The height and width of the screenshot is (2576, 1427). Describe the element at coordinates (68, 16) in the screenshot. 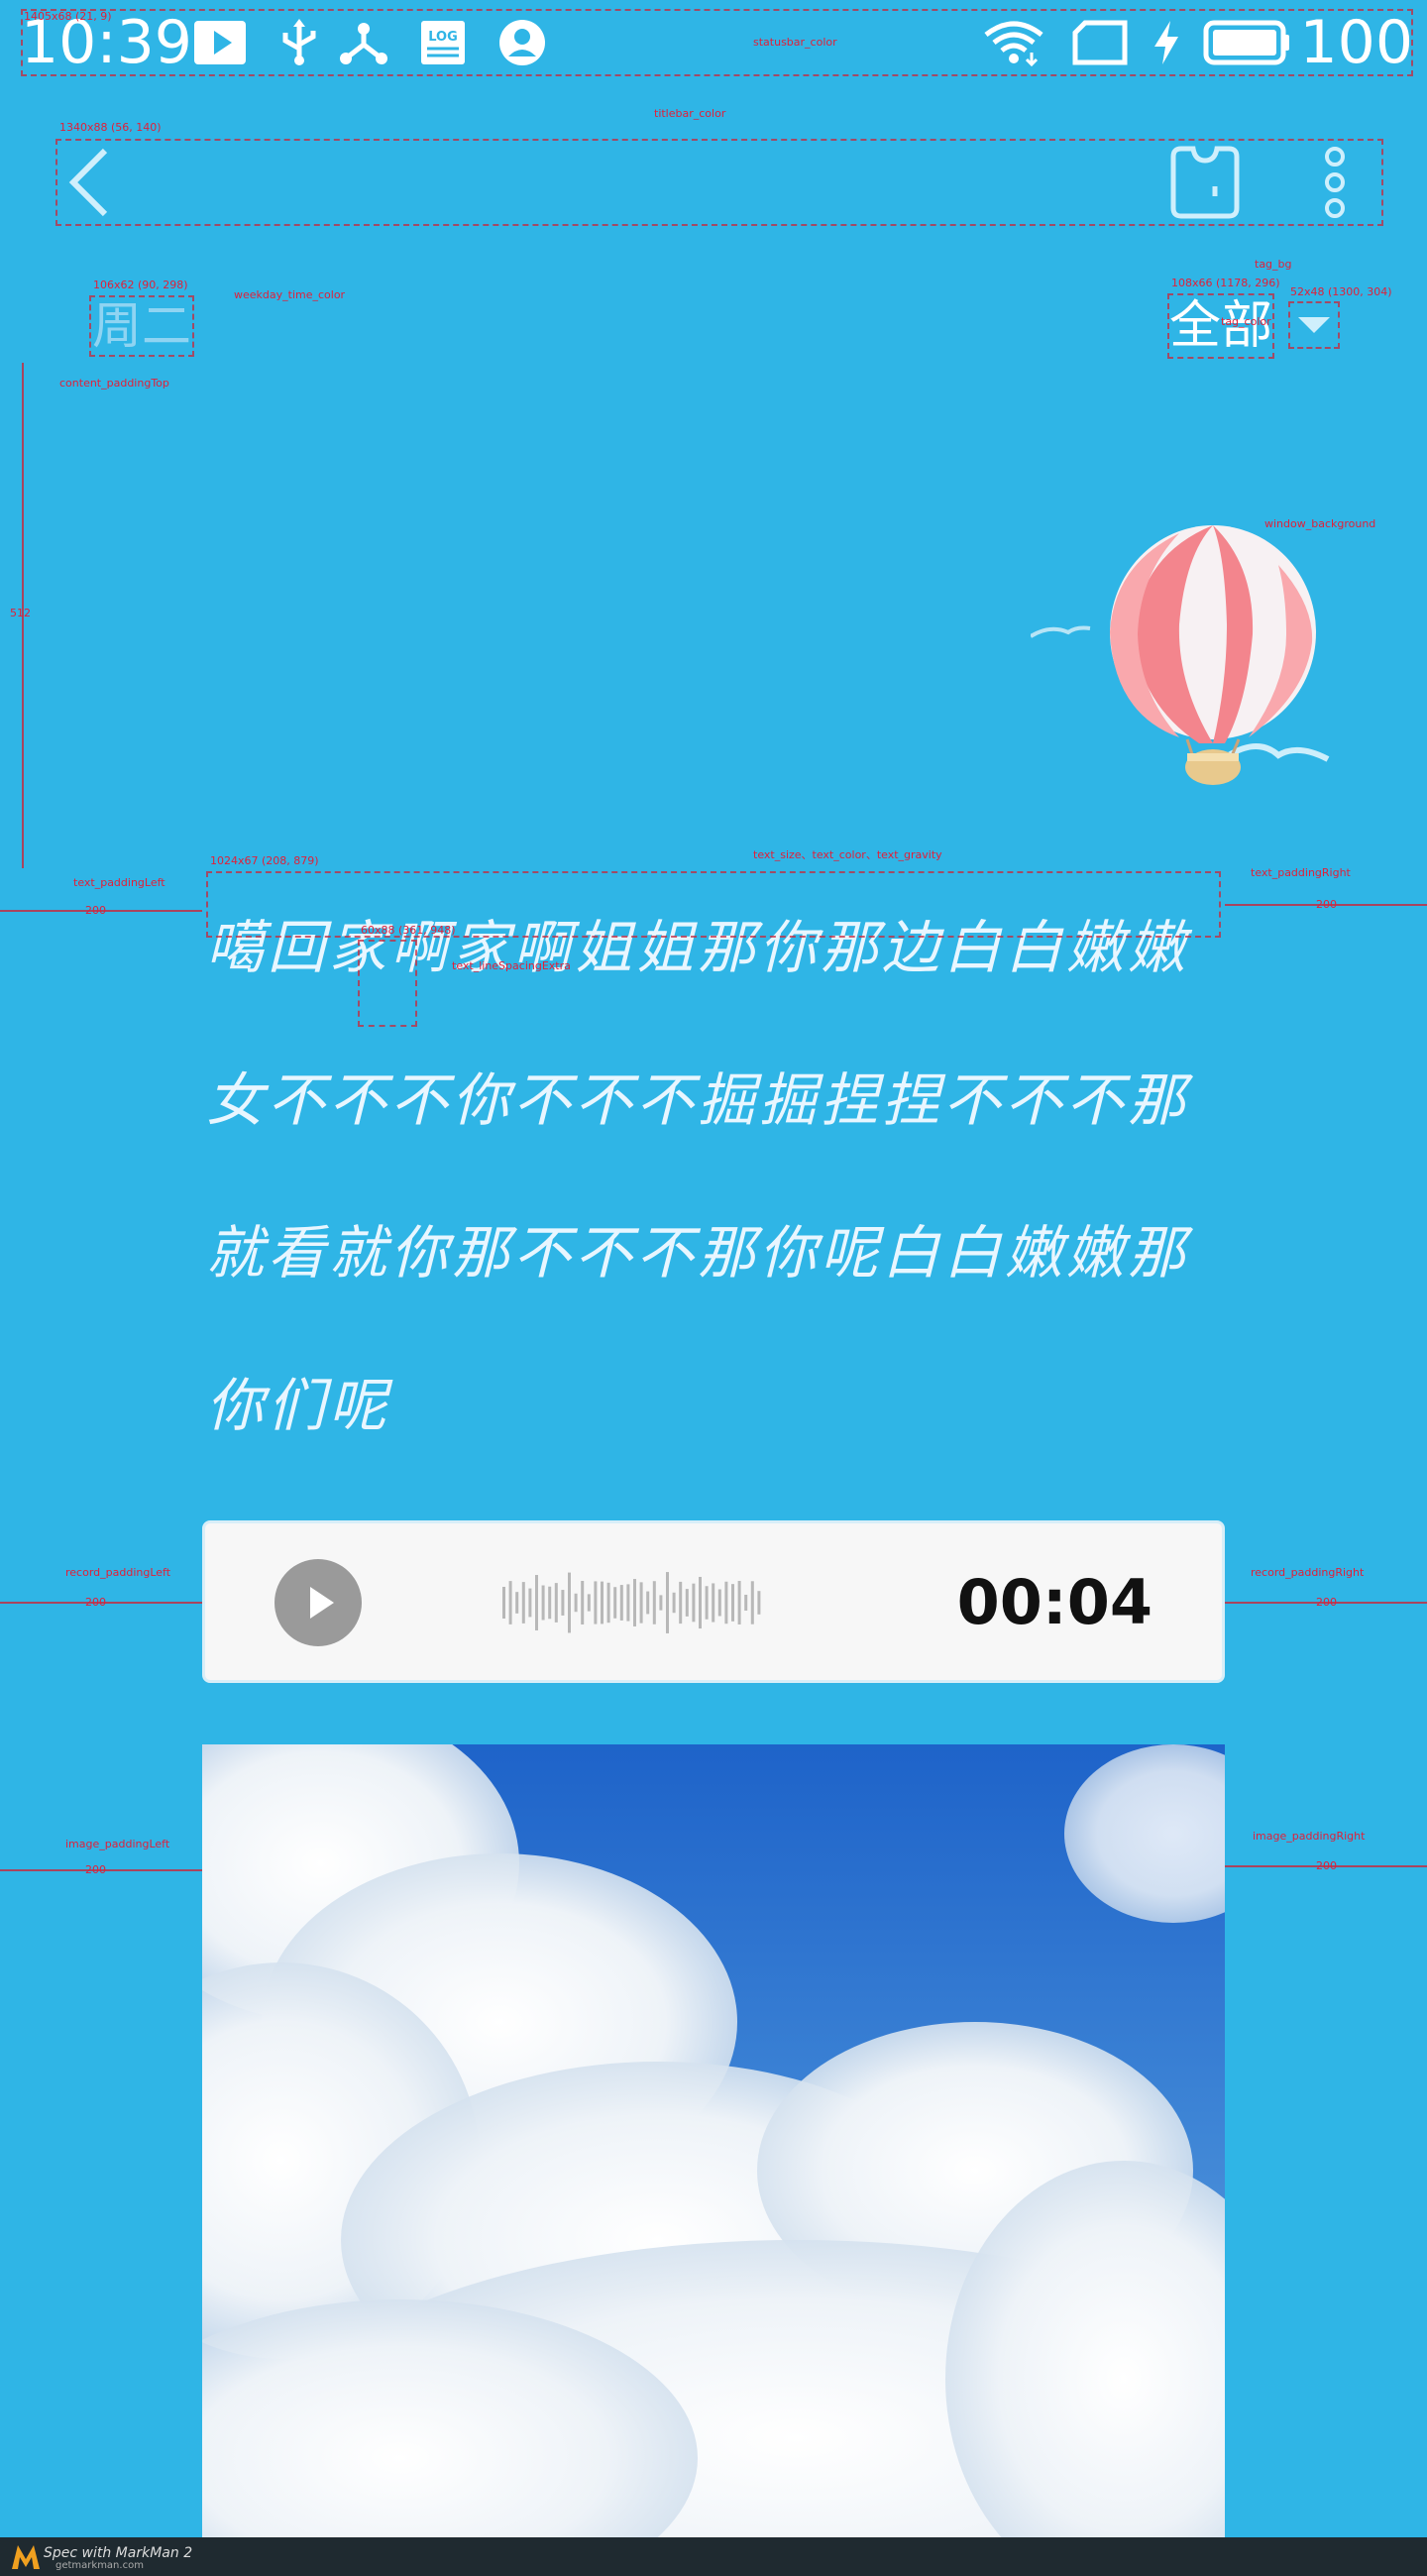

I see `statusbar-size-annotation: 1405x68 (21, 9)` at that location.